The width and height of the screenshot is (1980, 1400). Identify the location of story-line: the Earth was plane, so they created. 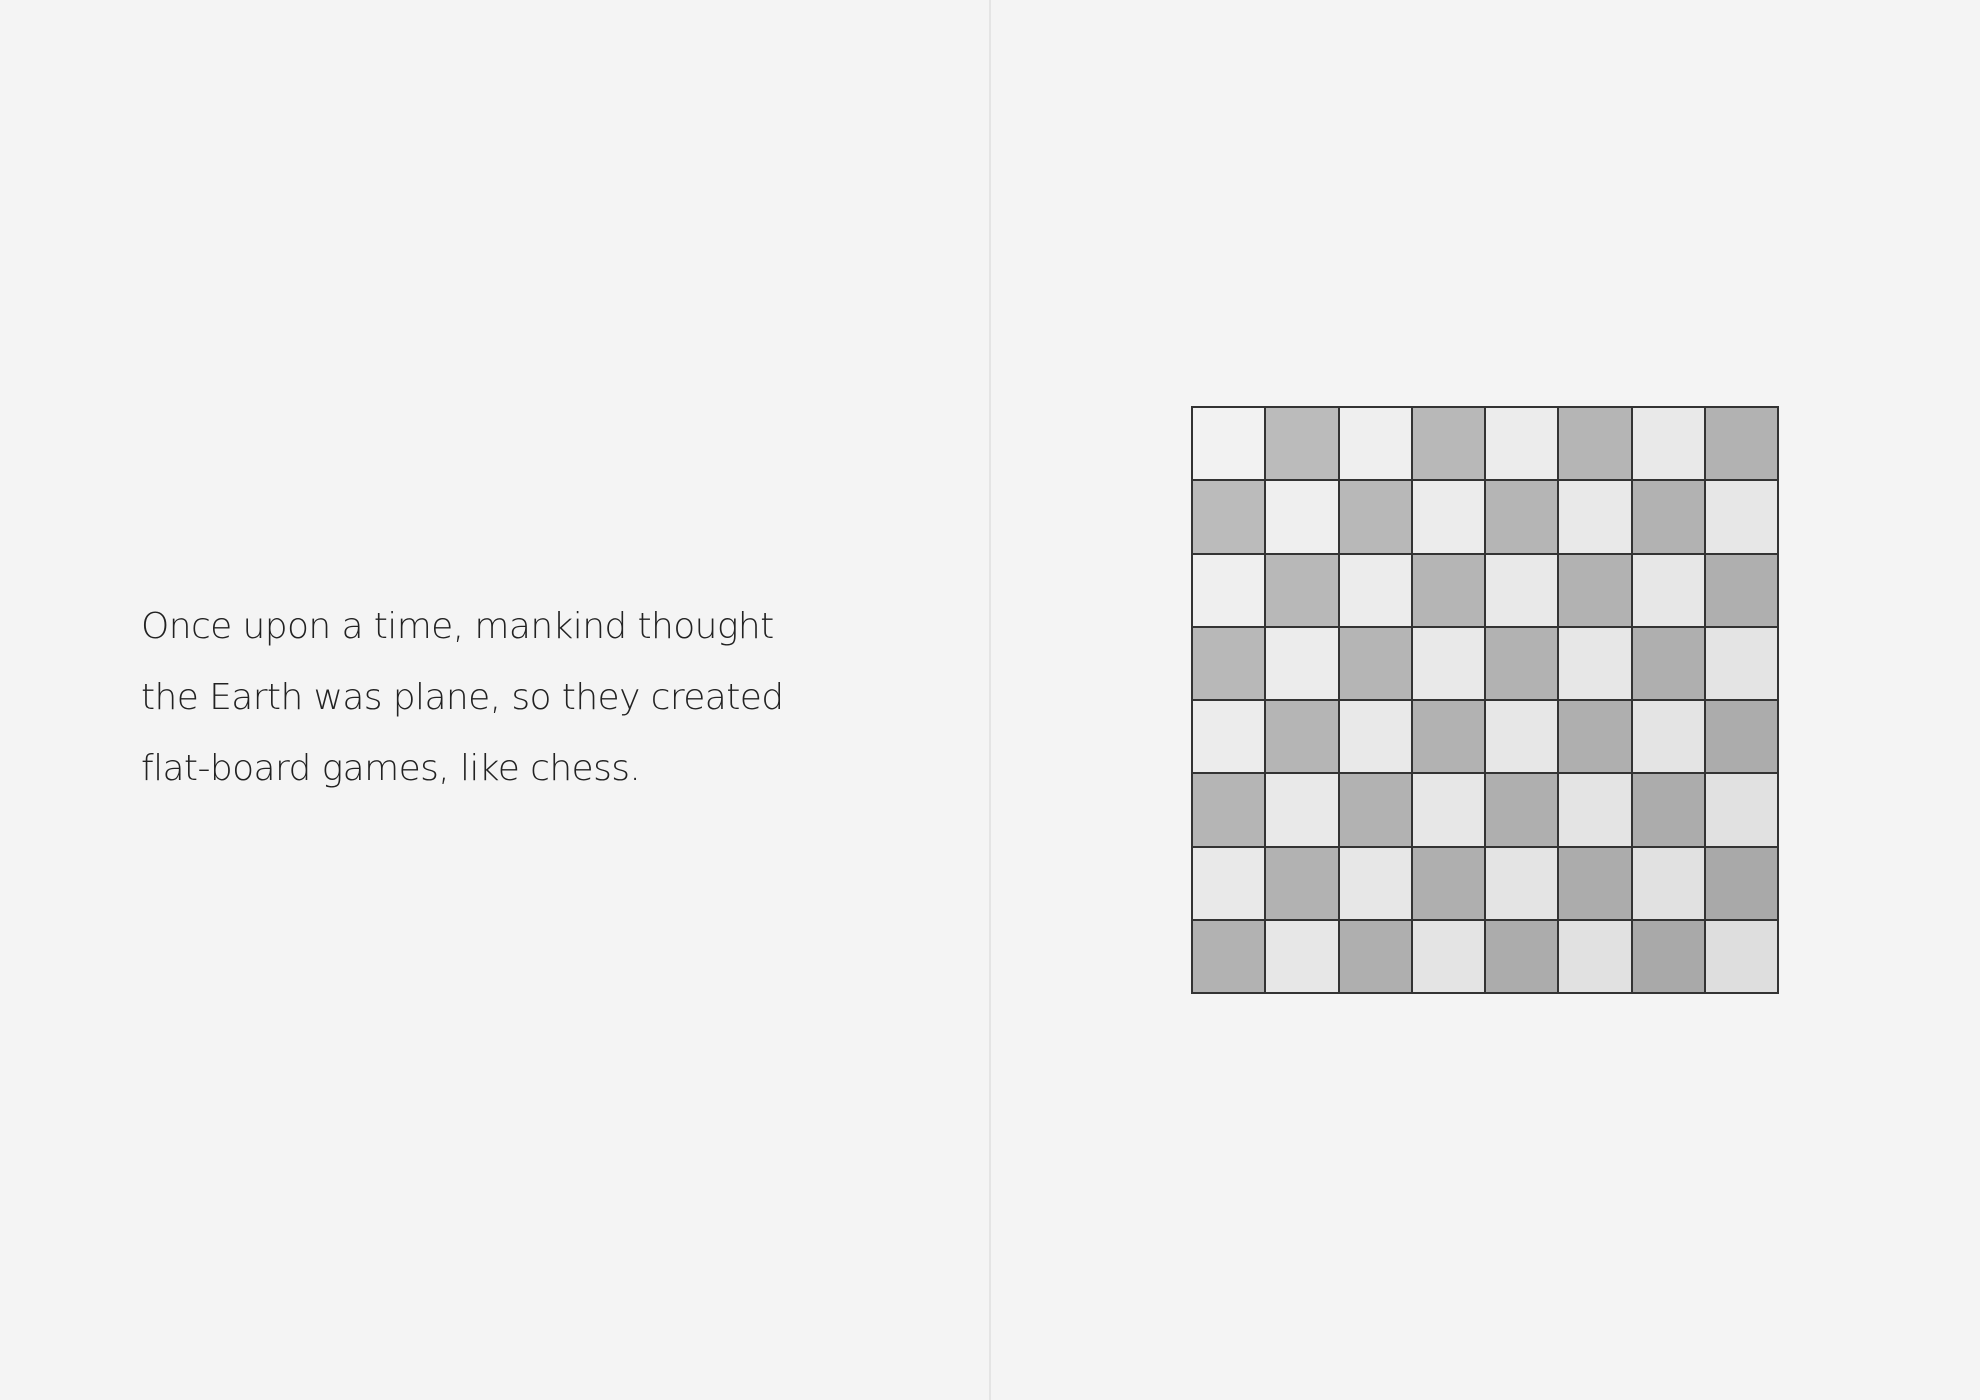
(462, 697).